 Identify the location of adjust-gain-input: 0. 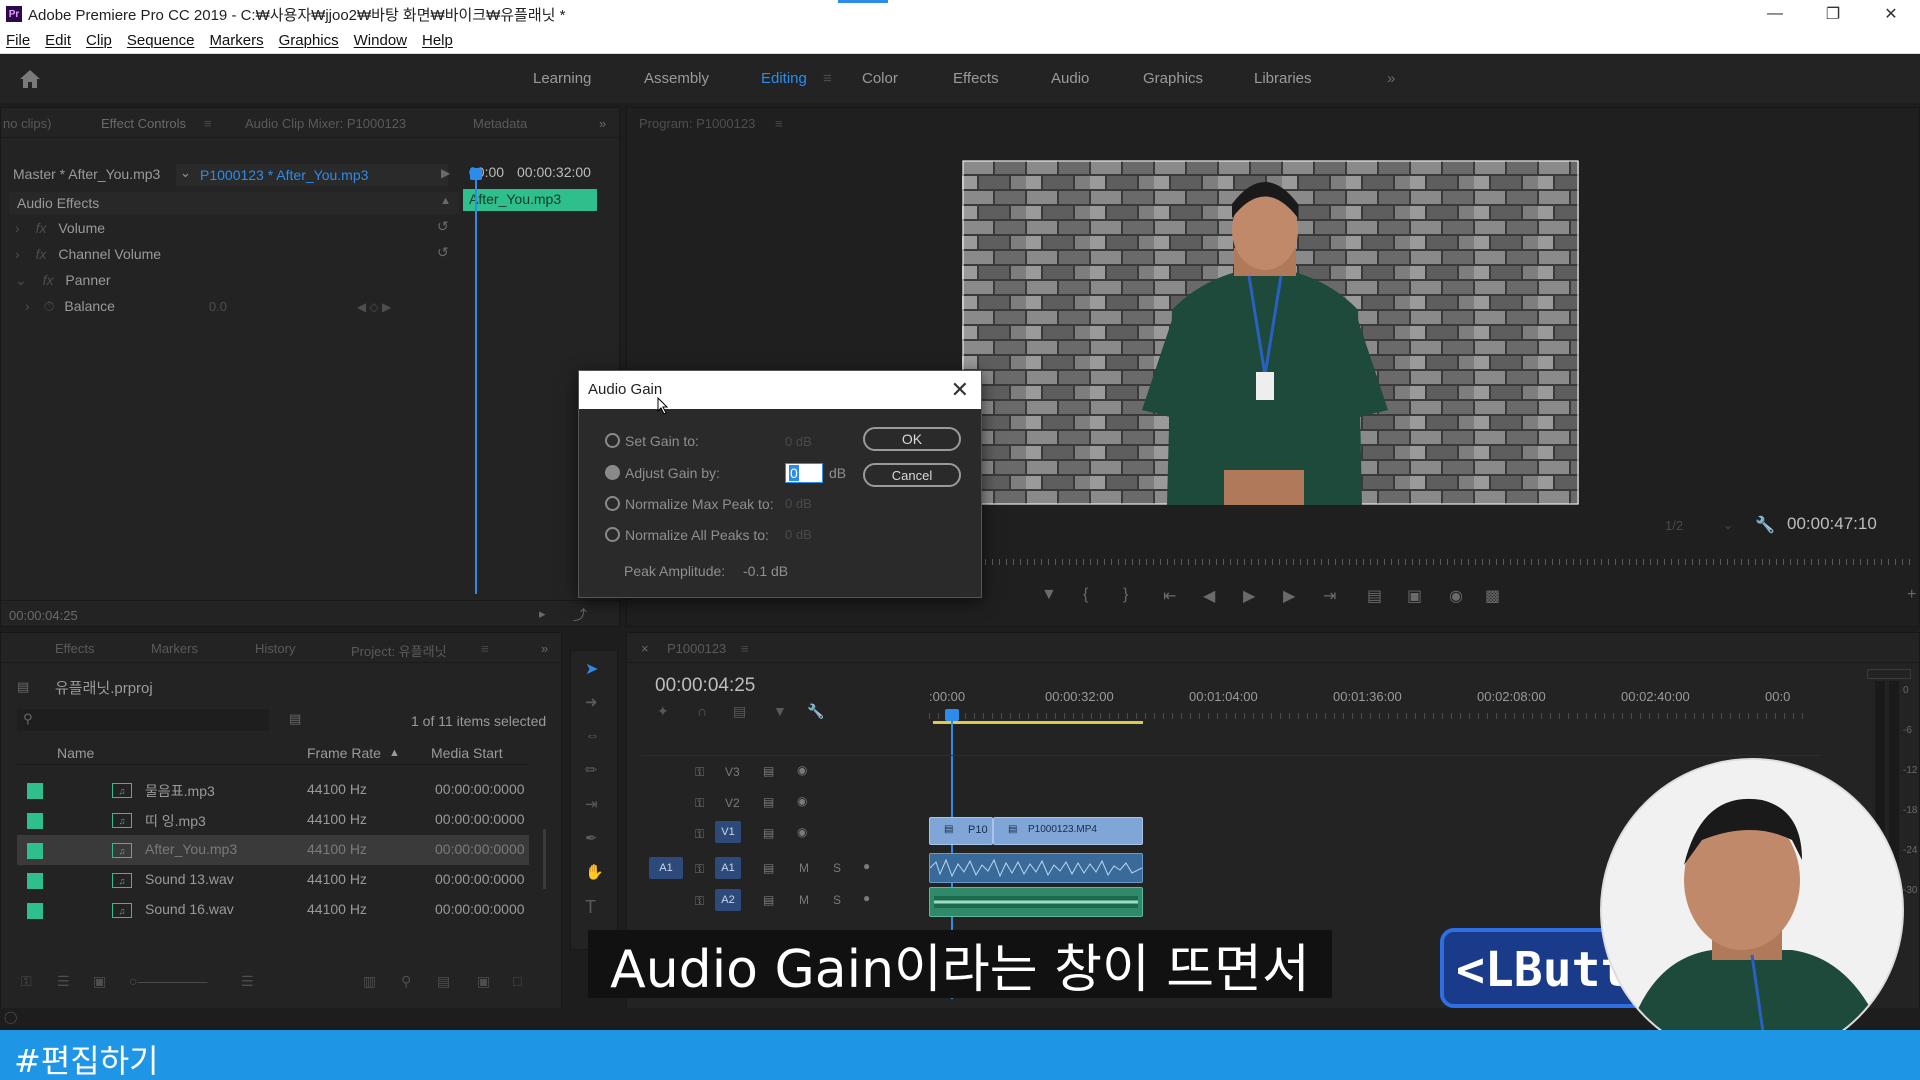
(804, 473).